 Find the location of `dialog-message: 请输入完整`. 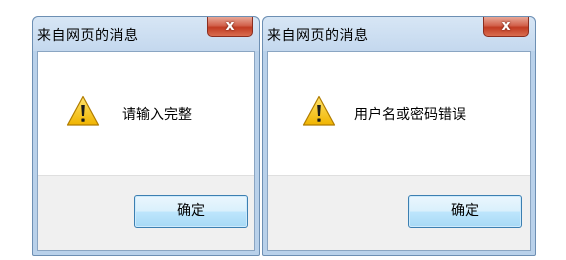

dialog-message: 请输入完整 is located at coordinates (157, 115).